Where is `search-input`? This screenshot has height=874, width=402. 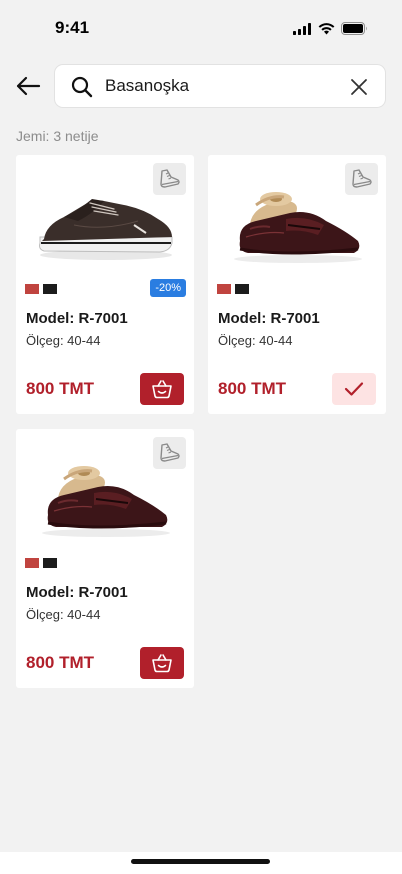
search-input is located at coordinates (220, 86).